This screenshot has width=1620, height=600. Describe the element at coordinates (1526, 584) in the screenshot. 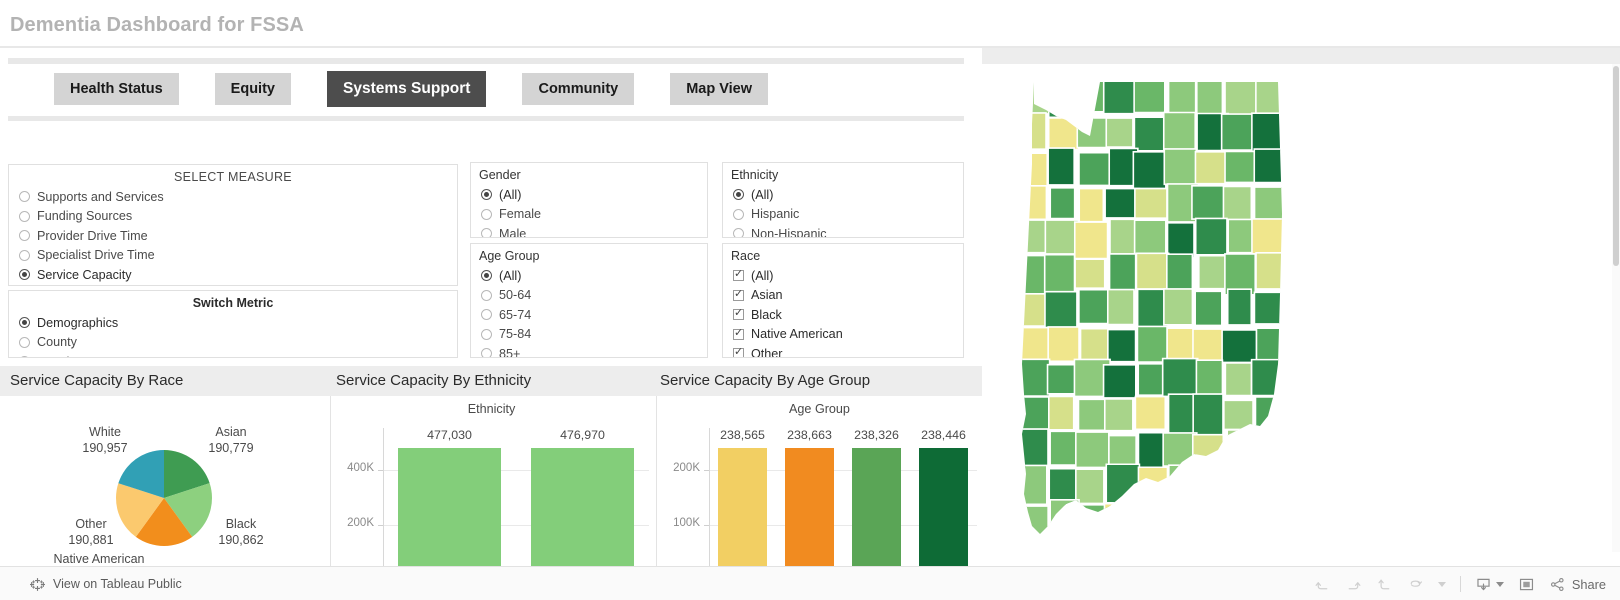

I see `fullscreen-button` at that location.